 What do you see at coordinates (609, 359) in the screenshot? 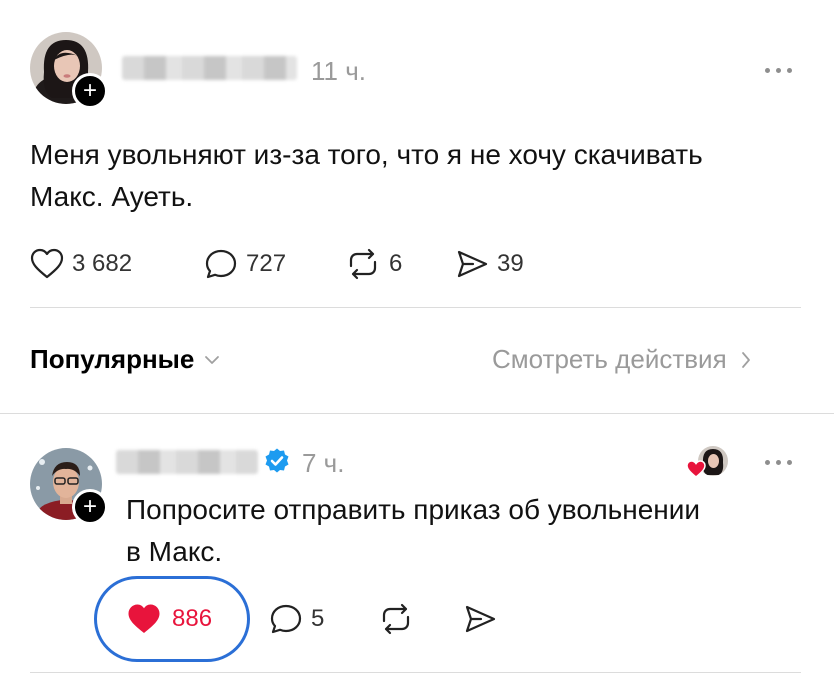
I see `view-activity-label: Смотреть действия` at bounding box center [609, 359].